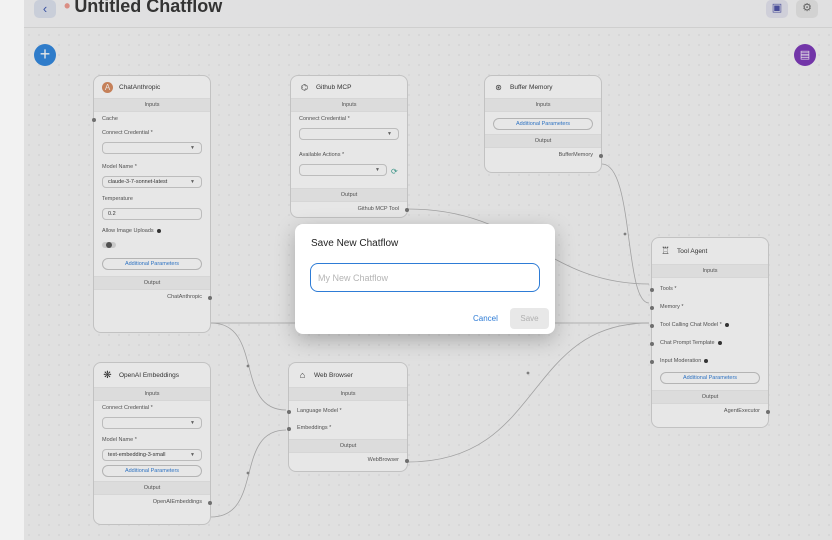 This screenshot has width=832, height=540. I want to click on save-chatflow-dialog: Save New Chatflow Cancel Save, so click(425, 279).